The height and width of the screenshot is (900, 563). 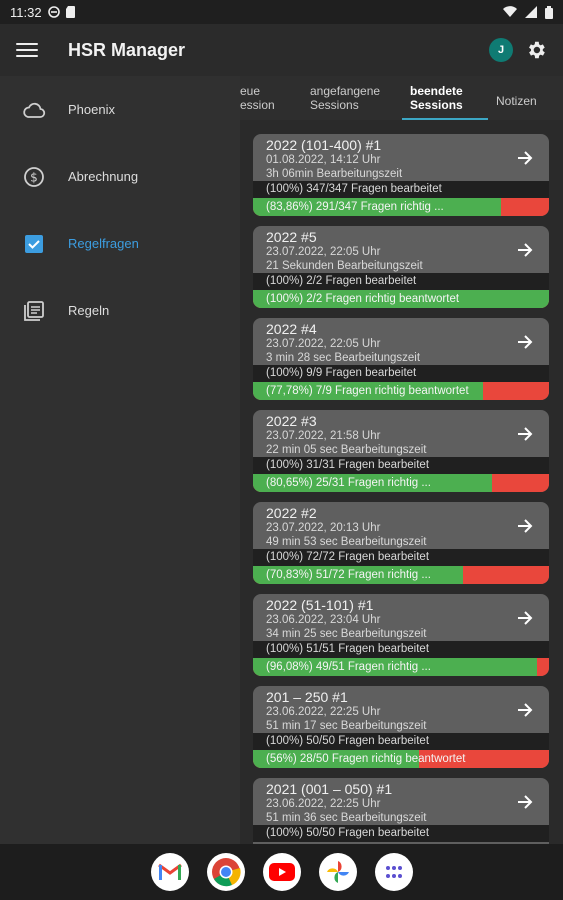 I want to click on dollar-circle-icon: $, so click(x=34, y=177).